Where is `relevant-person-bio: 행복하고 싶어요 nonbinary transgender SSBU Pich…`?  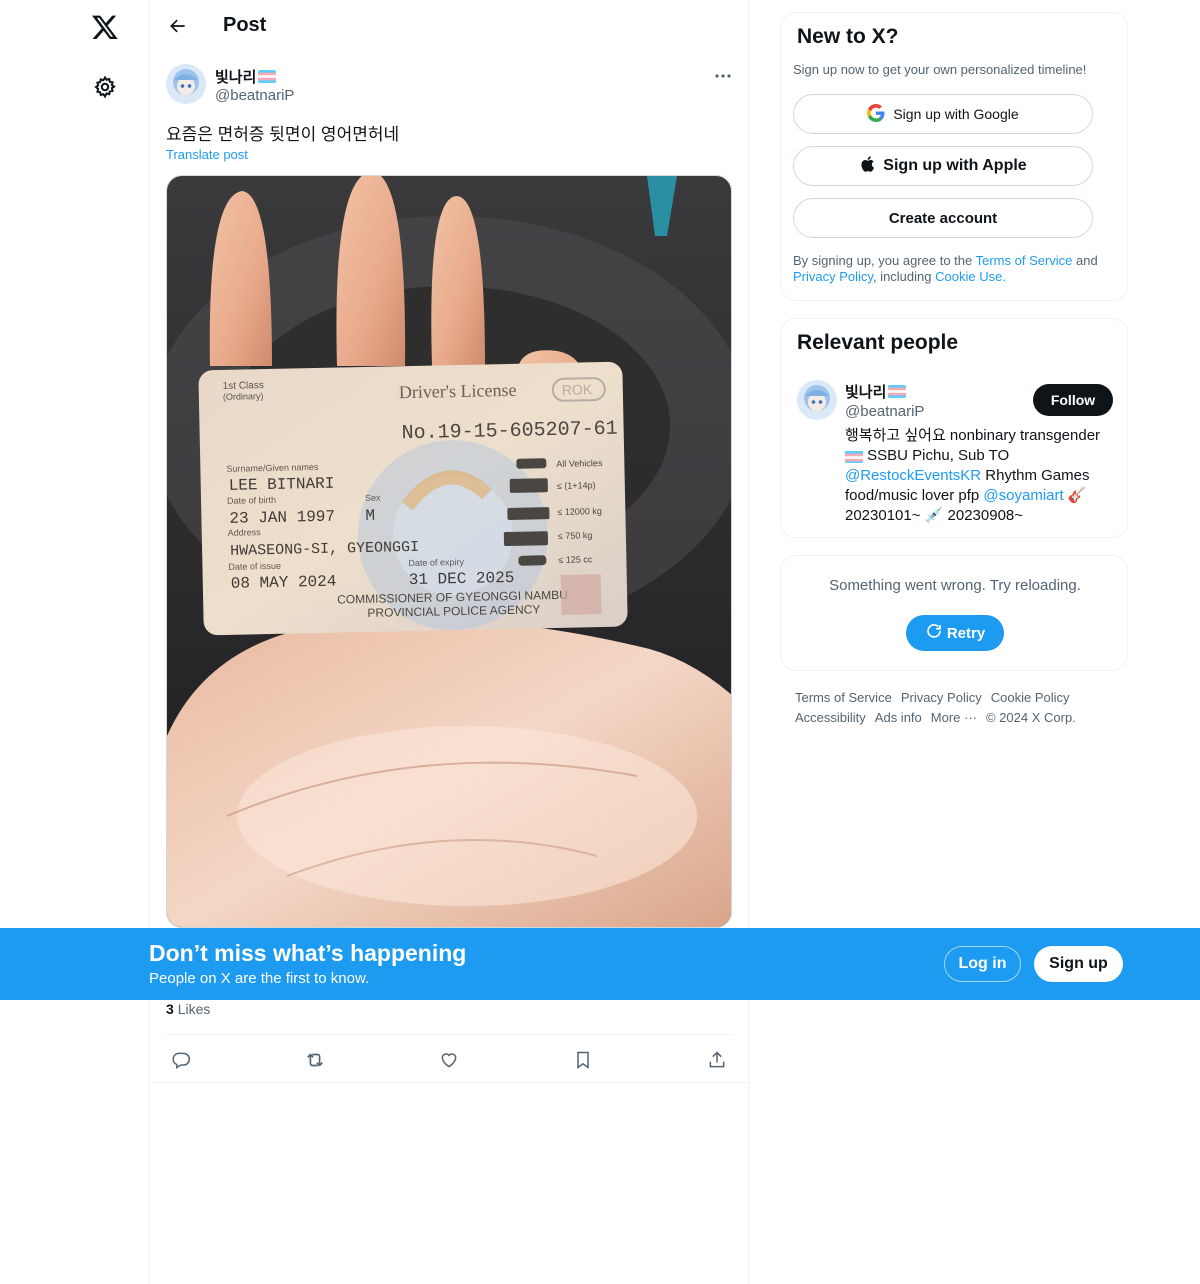
relevant-person-bio: 행복하고 싶어요 nonbinary transgender SSBU Pich… is located at coordinates (980, 476).